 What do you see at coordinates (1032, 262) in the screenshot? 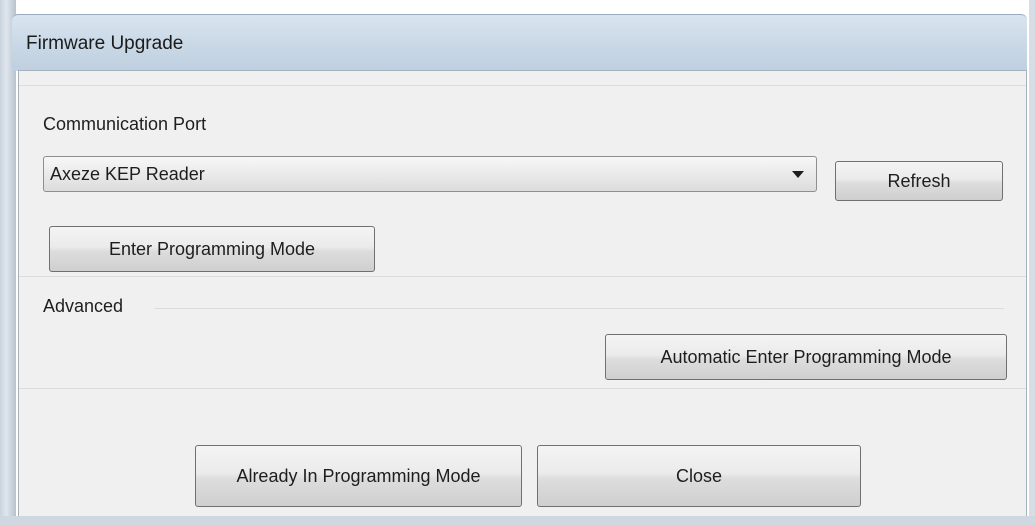
I see `window-frame-right` at bounding box center [1032, 262].